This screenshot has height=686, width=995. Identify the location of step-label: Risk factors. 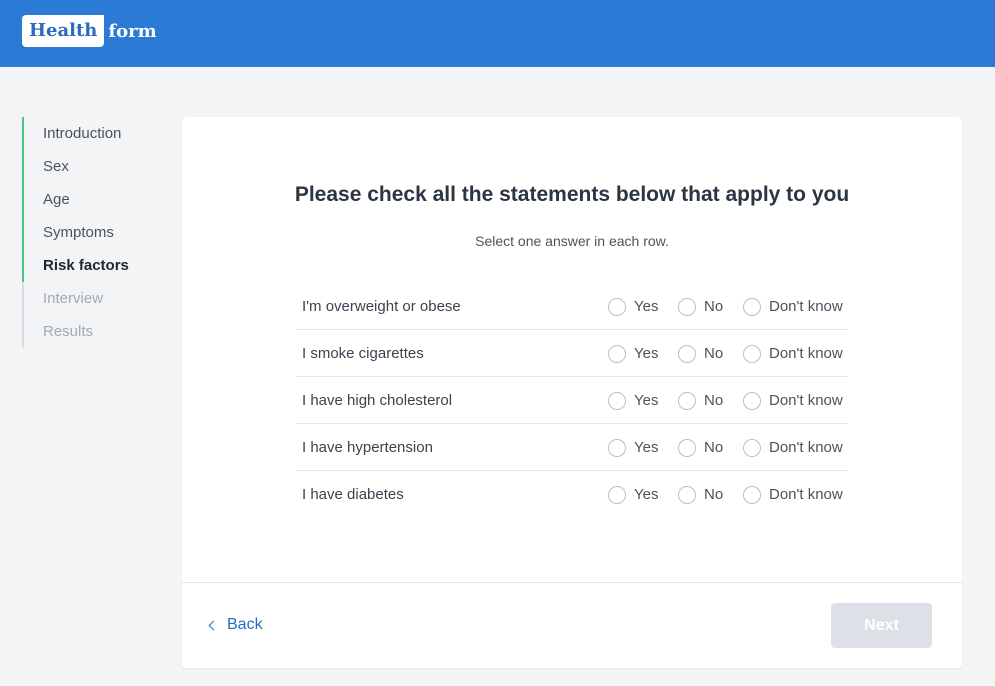
(86, 265).